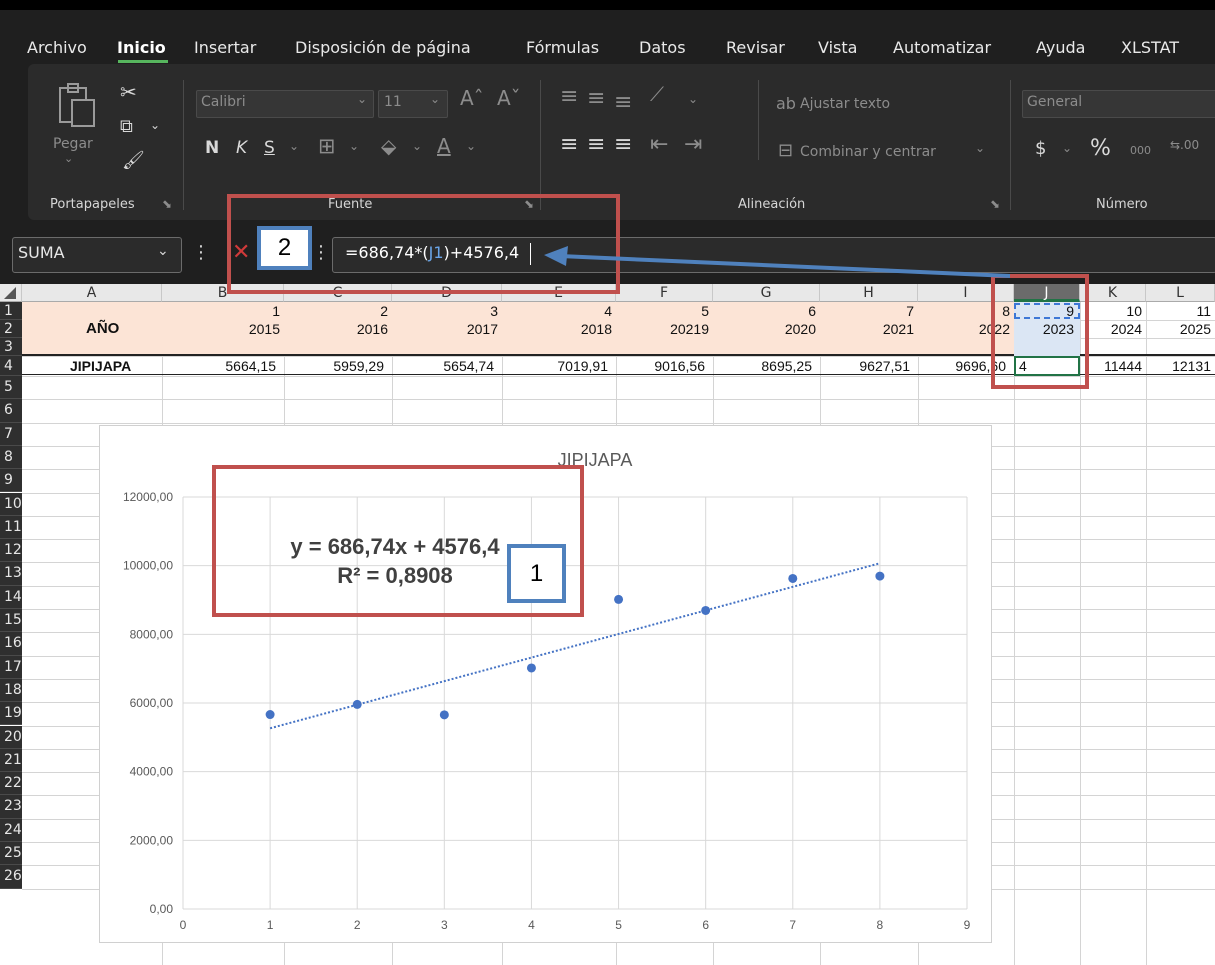 This screenshot has width=1215, height=965. Describe the element at coordinates (785, 266) in the screenshot. I see `arrow-line` at that location.